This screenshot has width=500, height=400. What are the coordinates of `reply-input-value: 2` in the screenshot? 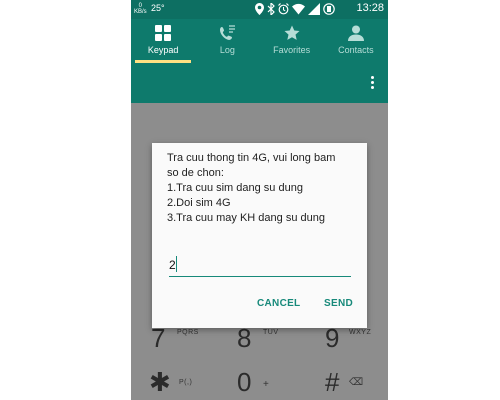 It's located at (172, 265).